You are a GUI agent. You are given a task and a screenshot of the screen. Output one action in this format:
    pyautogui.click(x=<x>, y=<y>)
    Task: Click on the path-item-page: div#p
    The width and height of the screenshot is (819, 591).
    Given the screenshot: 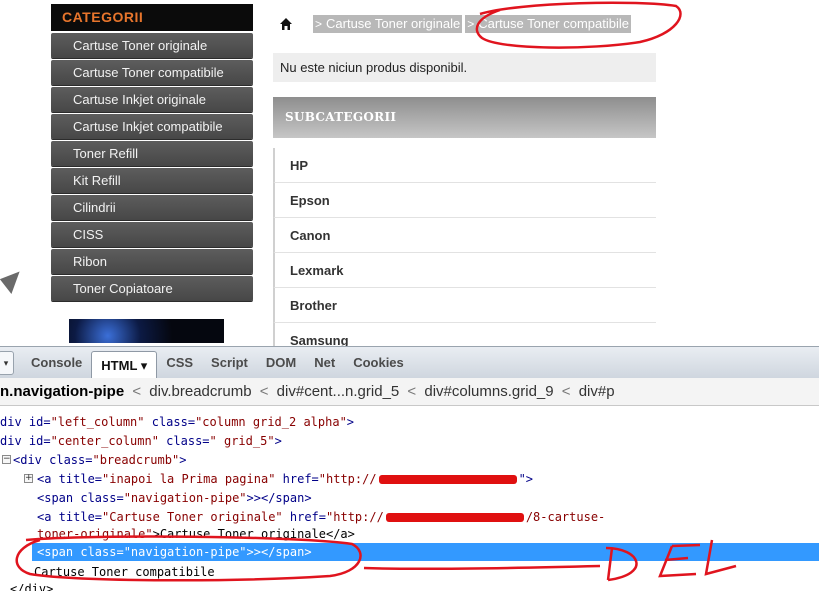 What is the action you would take?
    pyautogui.click(x=597, y=391)
    